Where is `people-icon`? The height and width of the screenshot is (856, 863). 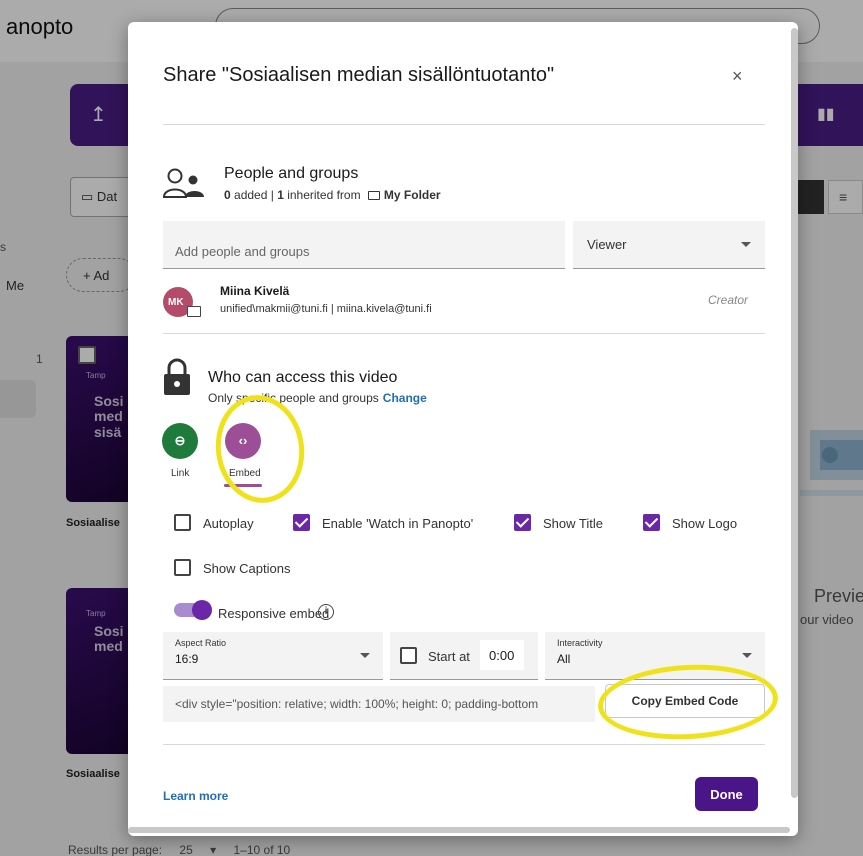 people-icon is located at coordinates (183, 183).